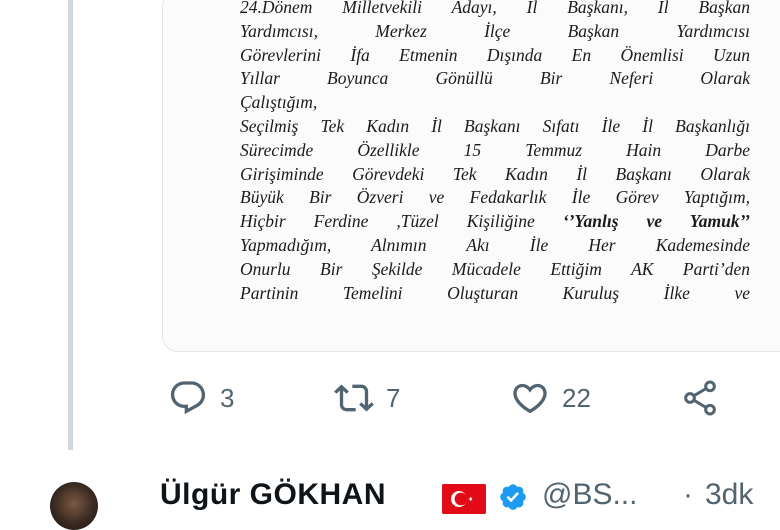  What do you see at coordinates (390, 495) in the screenshot?
I see `next-tweet: Ülgür GÖKHAN @BS... · 3dk` at bounding box center [390, 495].